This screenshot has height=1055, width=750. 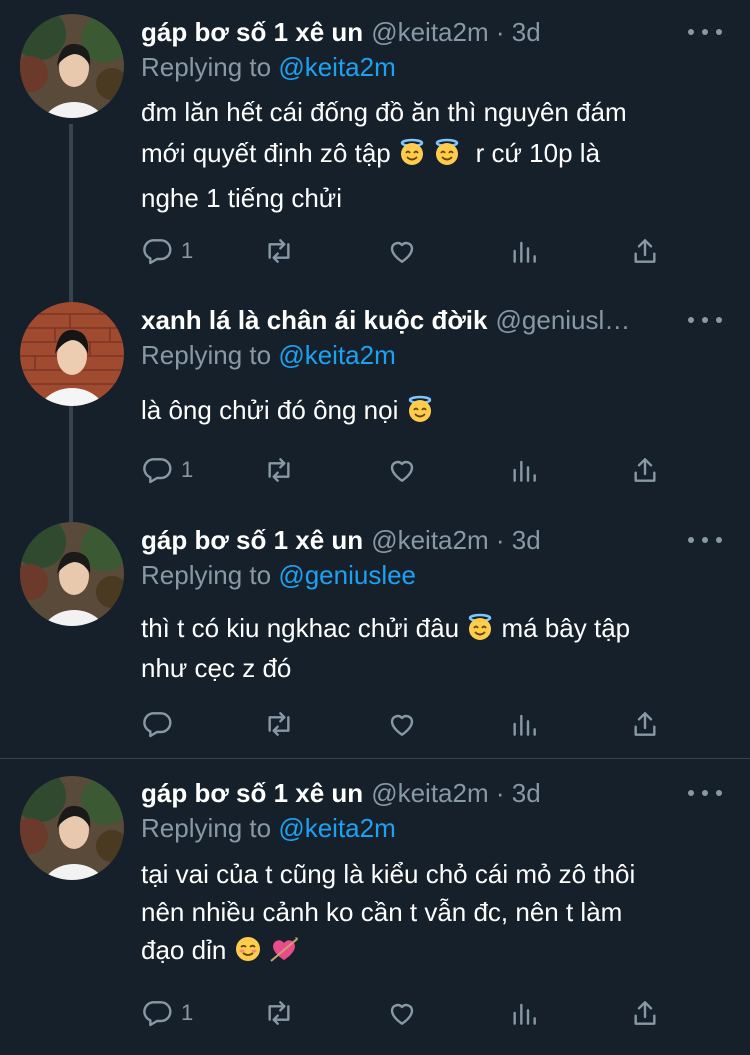 I want to click on tweet-text-line: thì t có kiu ngkhac chửi đâu, so click(x=300, y=628).